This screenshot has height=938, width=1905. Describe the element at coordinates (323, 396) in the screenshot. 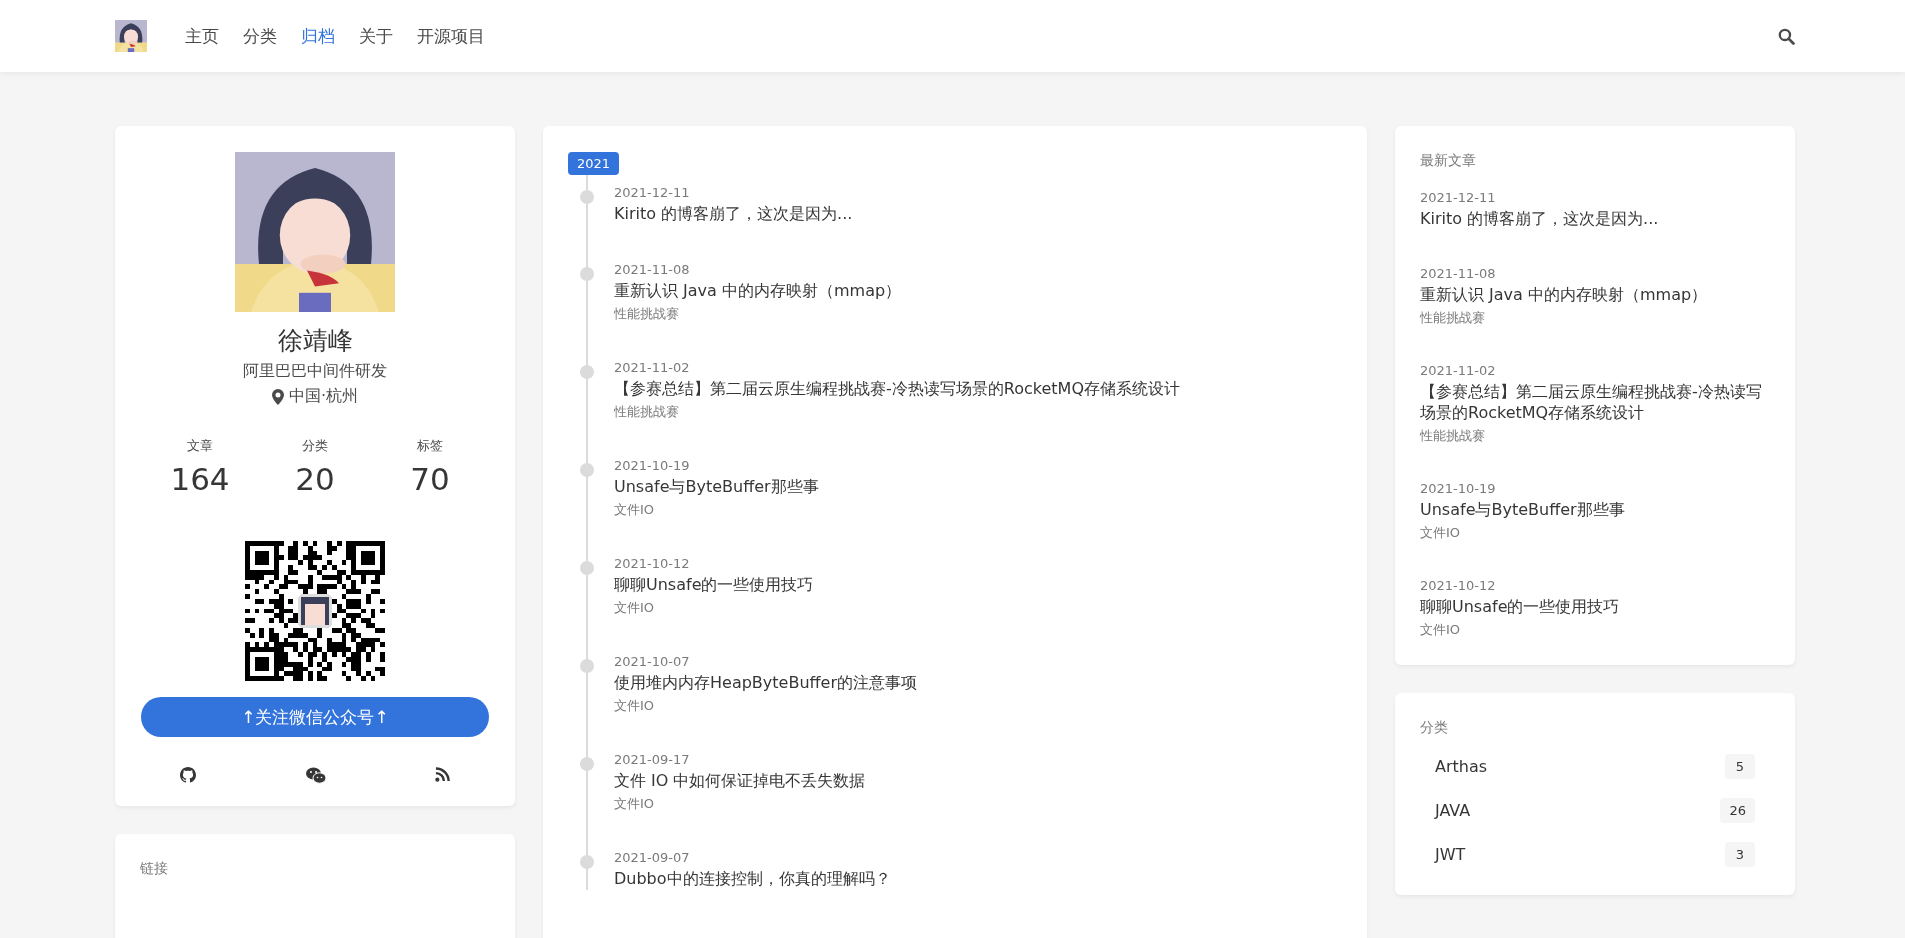

I see `author-location: 中国·杭州` at that location.